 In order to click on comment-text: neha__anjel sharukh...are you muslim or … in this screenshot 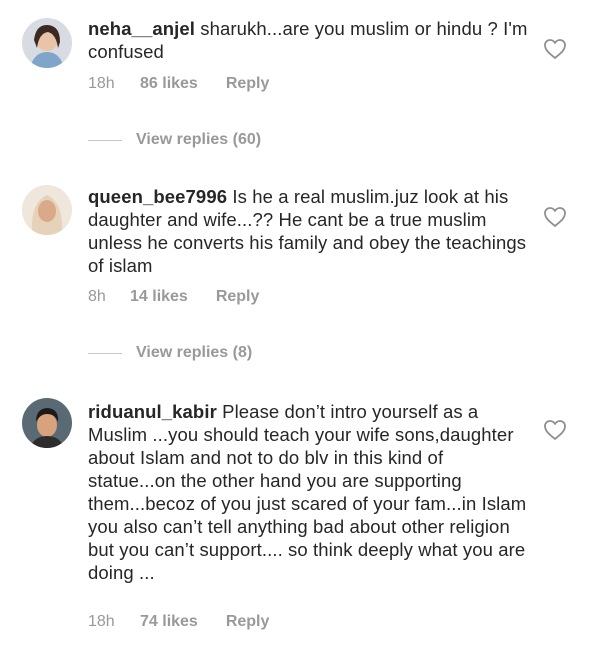, I will do `click(308, 40)`.